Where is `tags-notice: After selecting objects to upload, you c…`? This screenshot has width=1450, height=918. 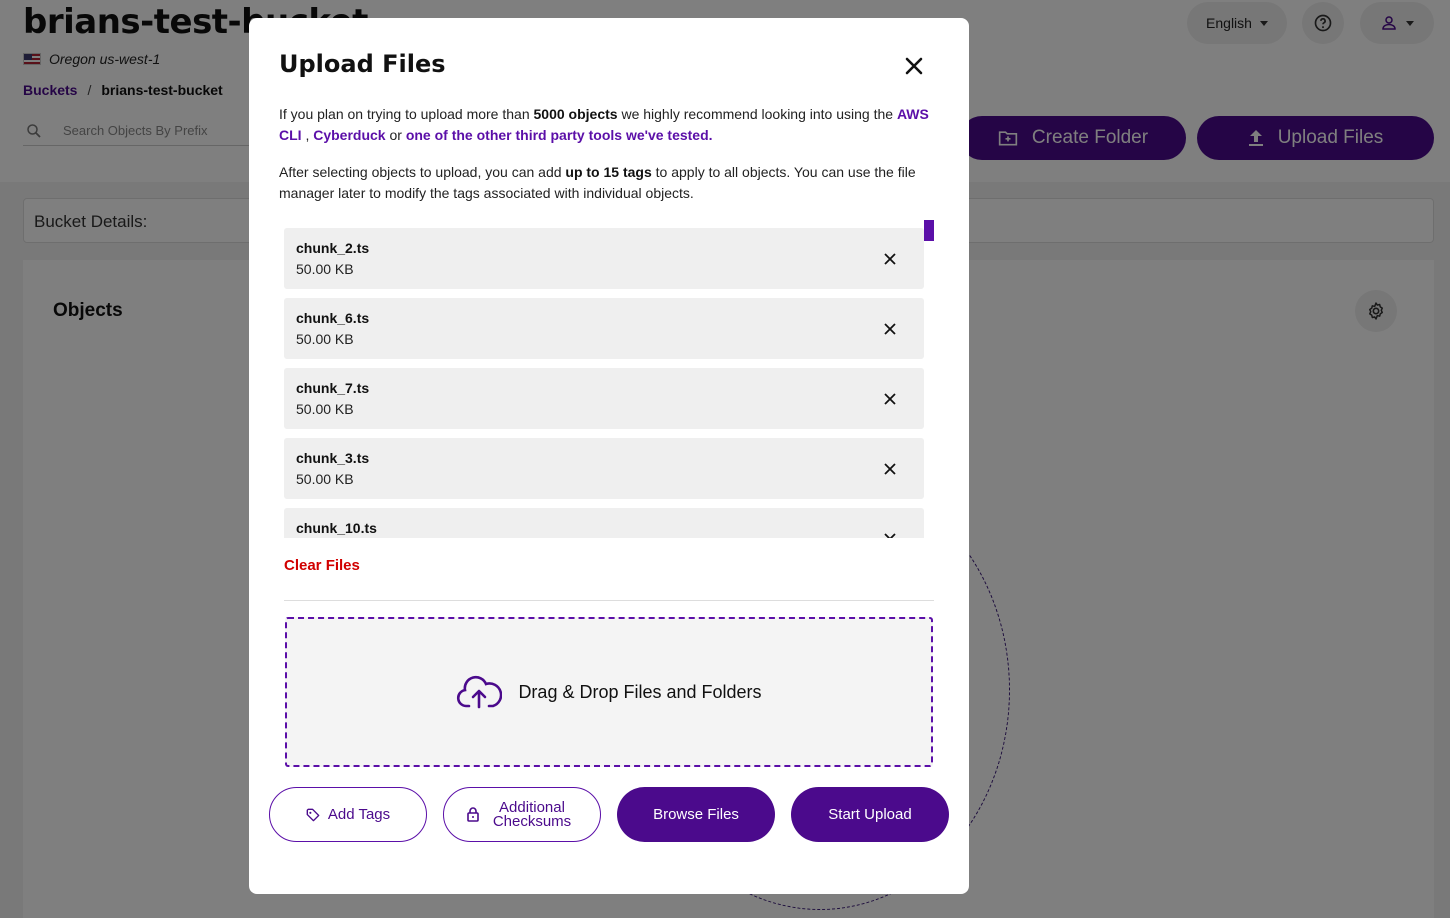 tags-notice: After selecting objects to upload, you c… is located at coordinates (609, 183).